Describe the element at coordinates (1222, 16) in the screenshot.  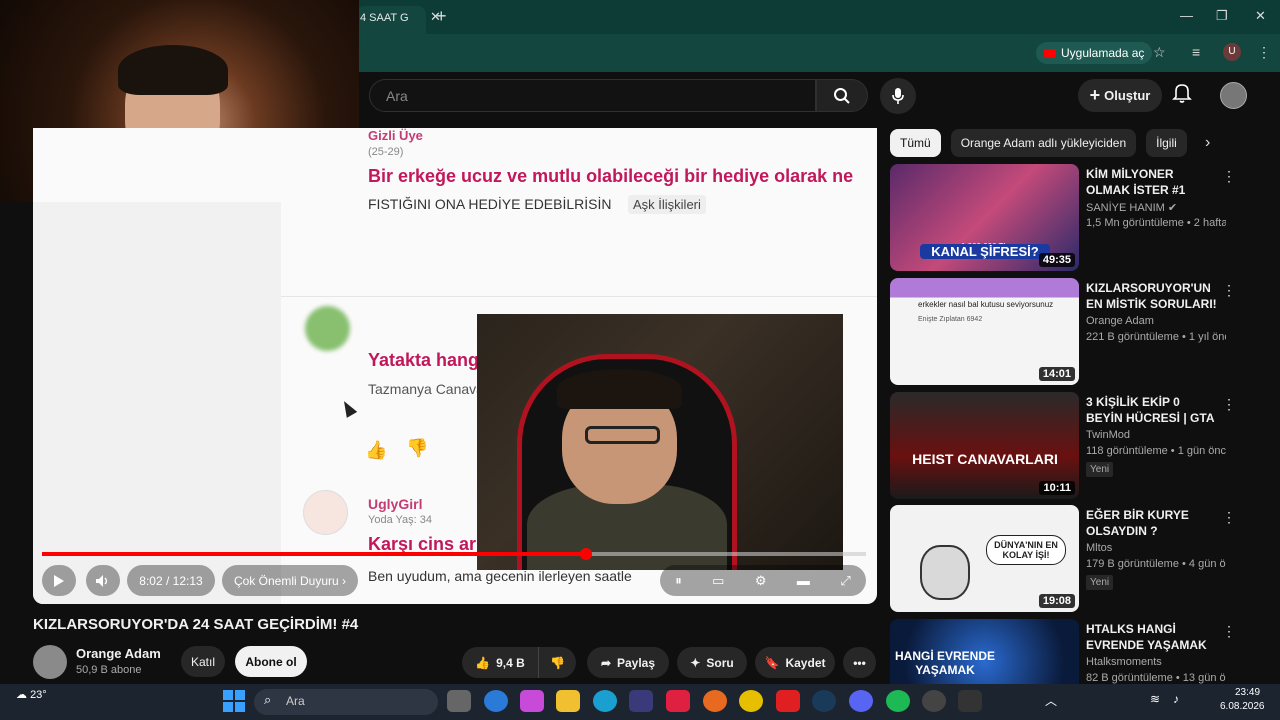
I see `maximize-icon: ❐` at that location.